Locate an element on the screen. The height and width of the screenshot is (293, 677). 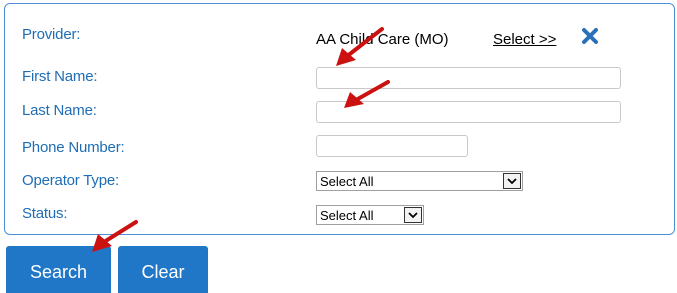
first-name-label: First Name: is located at coordinates (60, 76).